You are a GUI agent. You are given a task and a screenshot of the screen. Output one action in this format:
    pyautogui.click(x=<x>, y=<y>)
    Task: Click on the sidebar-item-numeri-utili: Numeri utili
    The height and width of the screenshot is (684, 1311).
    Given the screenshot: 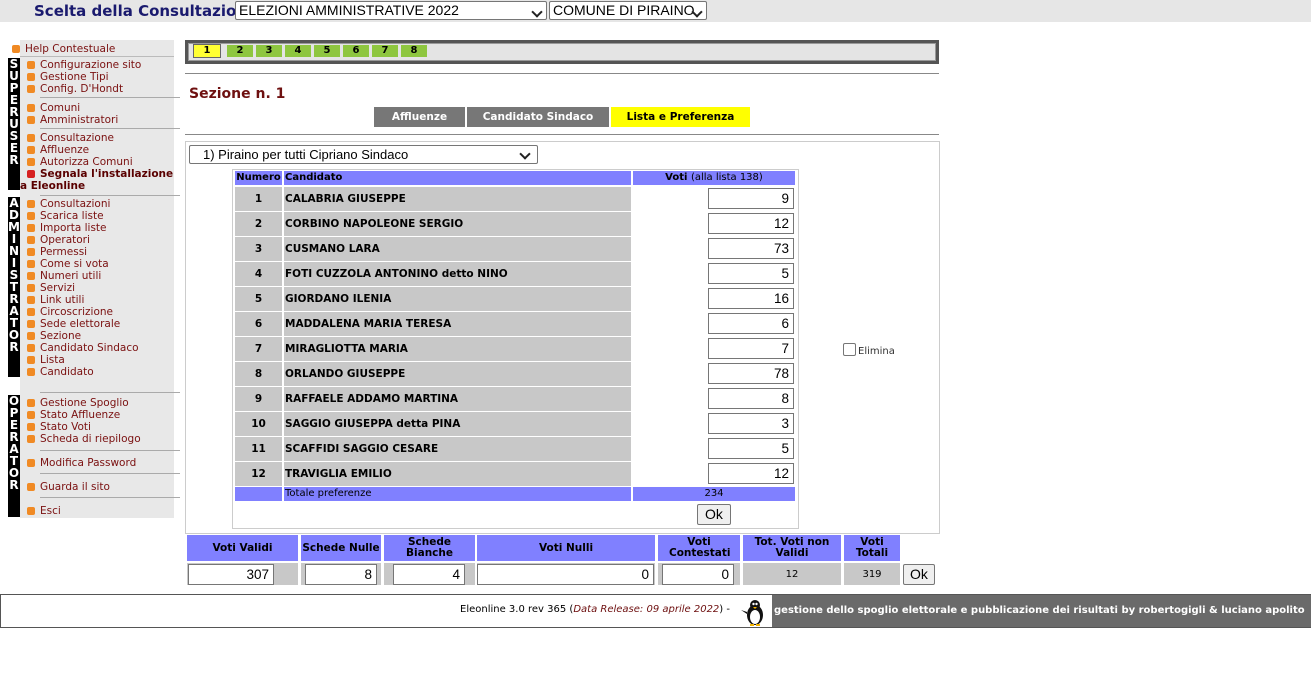 What is the action you would take?
    pyautogui.click(x=64, y=276)
    